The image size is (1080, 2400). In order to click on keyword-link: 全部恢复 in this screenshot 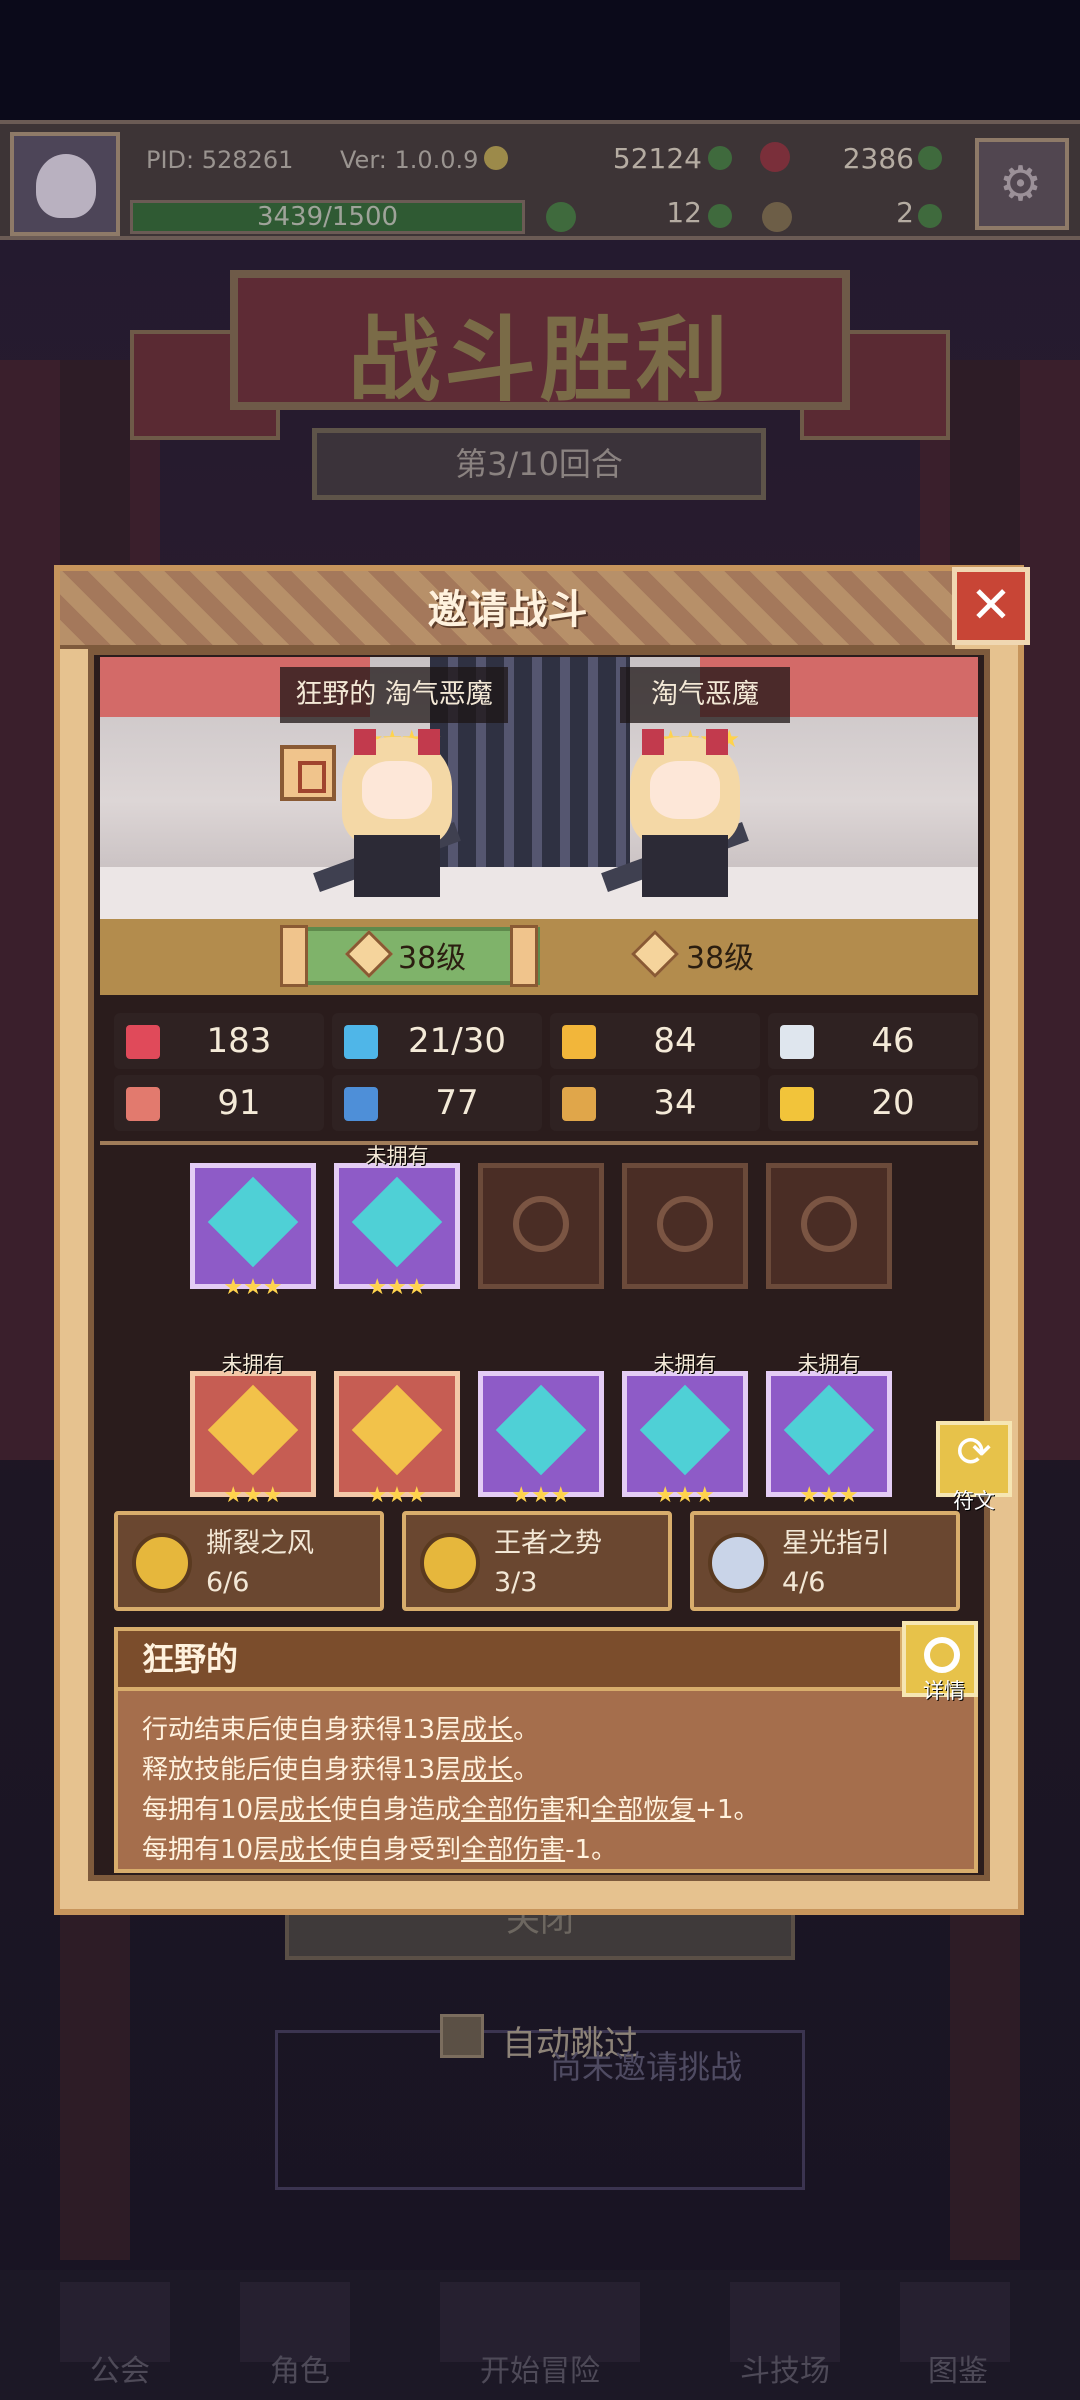, I will do `click(643, 1810)`.